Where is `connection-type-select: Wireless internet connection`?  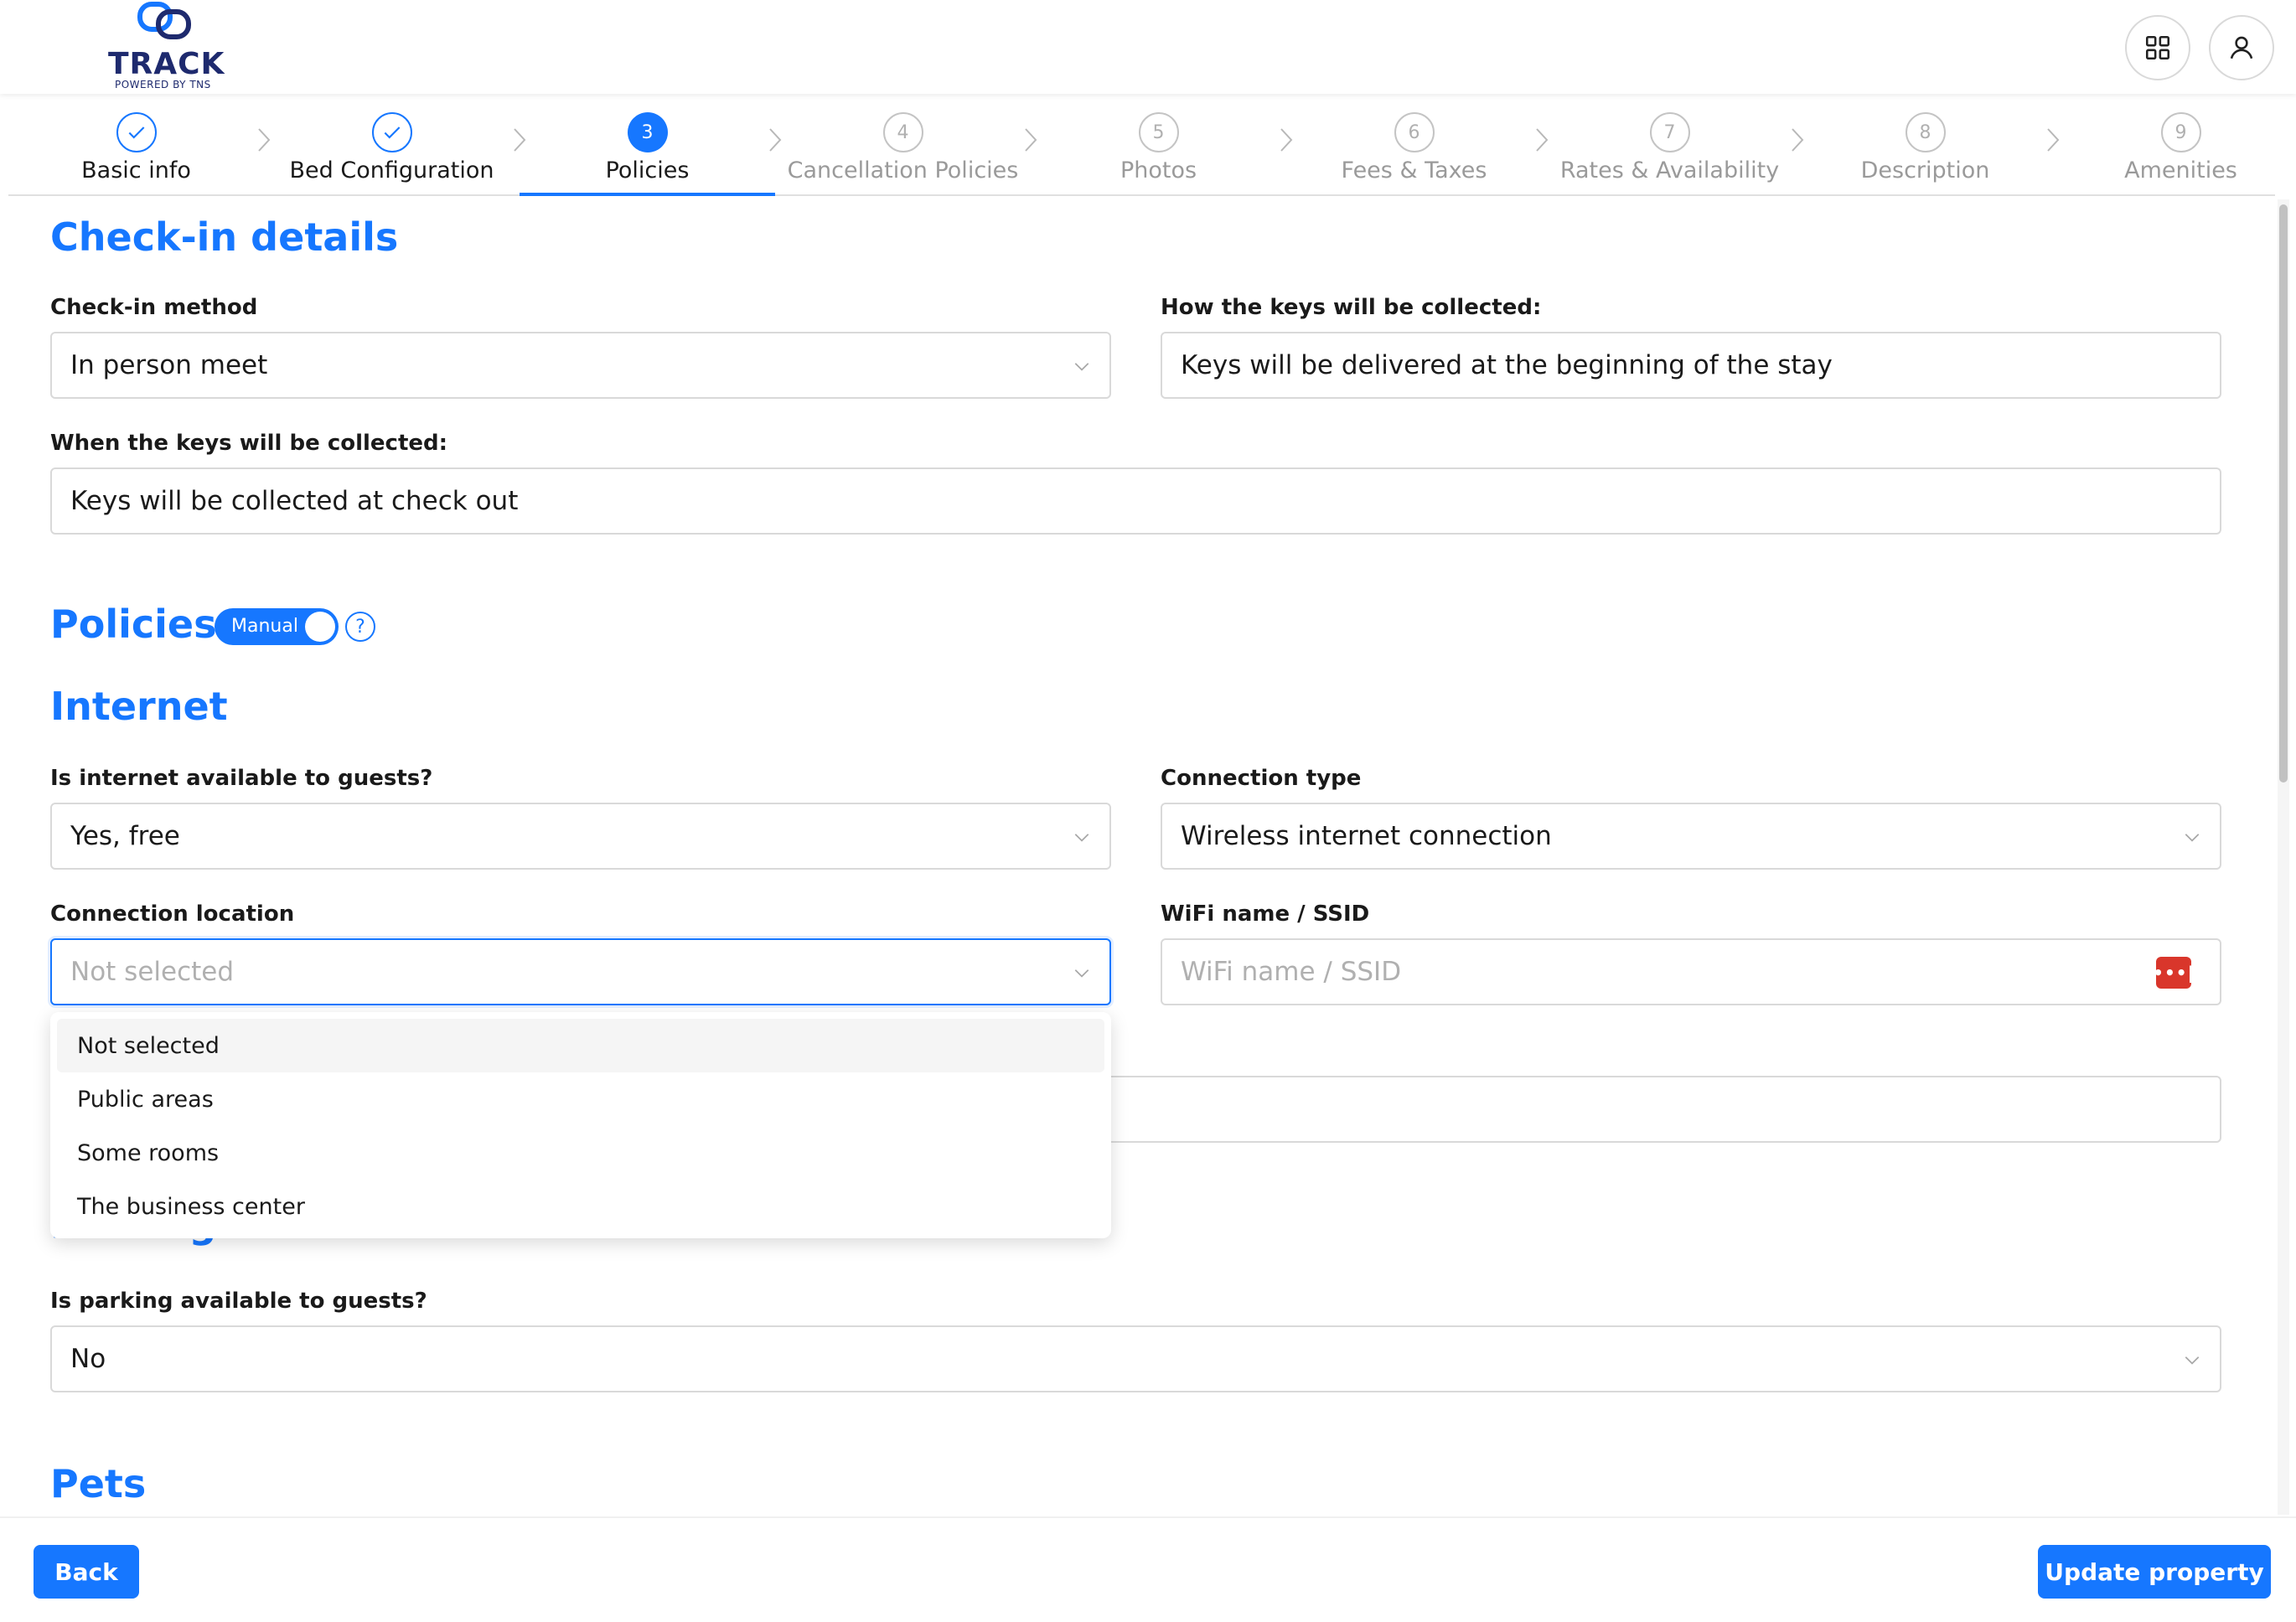 connection-type-select: Wireless internet connection is located at coordinates (1691, 836).